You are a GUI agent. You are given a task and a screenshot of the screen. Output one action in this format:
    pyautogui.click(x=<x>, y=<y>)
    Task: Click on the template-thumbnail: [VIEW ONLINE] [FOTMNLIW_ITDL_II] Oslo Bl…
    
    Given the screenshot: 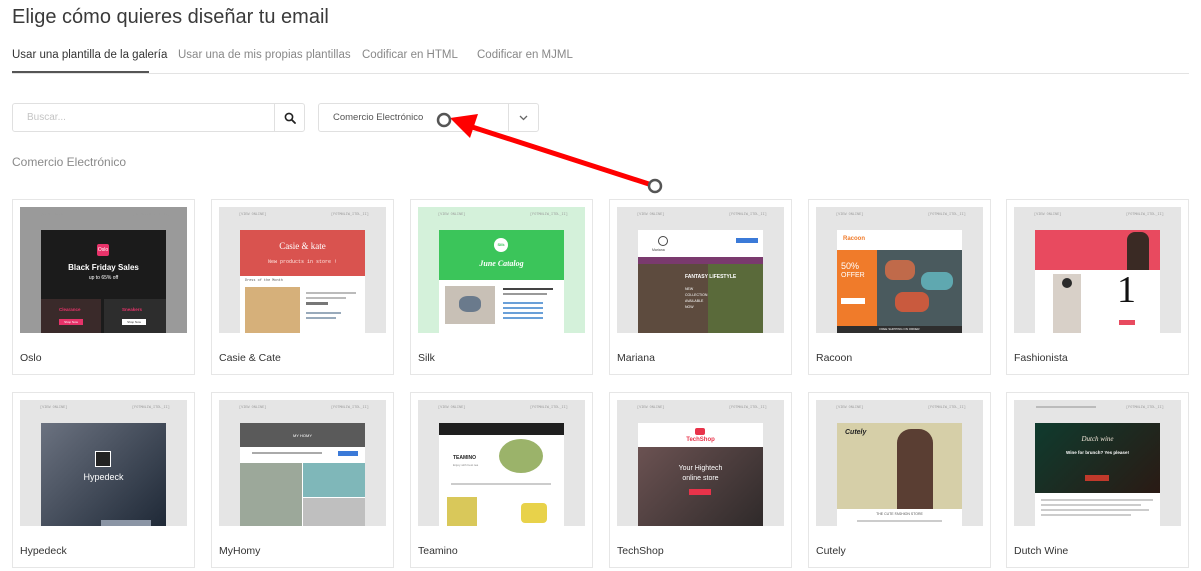 What is the action you would take?
    pyautogui.click(x=103, y=270)
    